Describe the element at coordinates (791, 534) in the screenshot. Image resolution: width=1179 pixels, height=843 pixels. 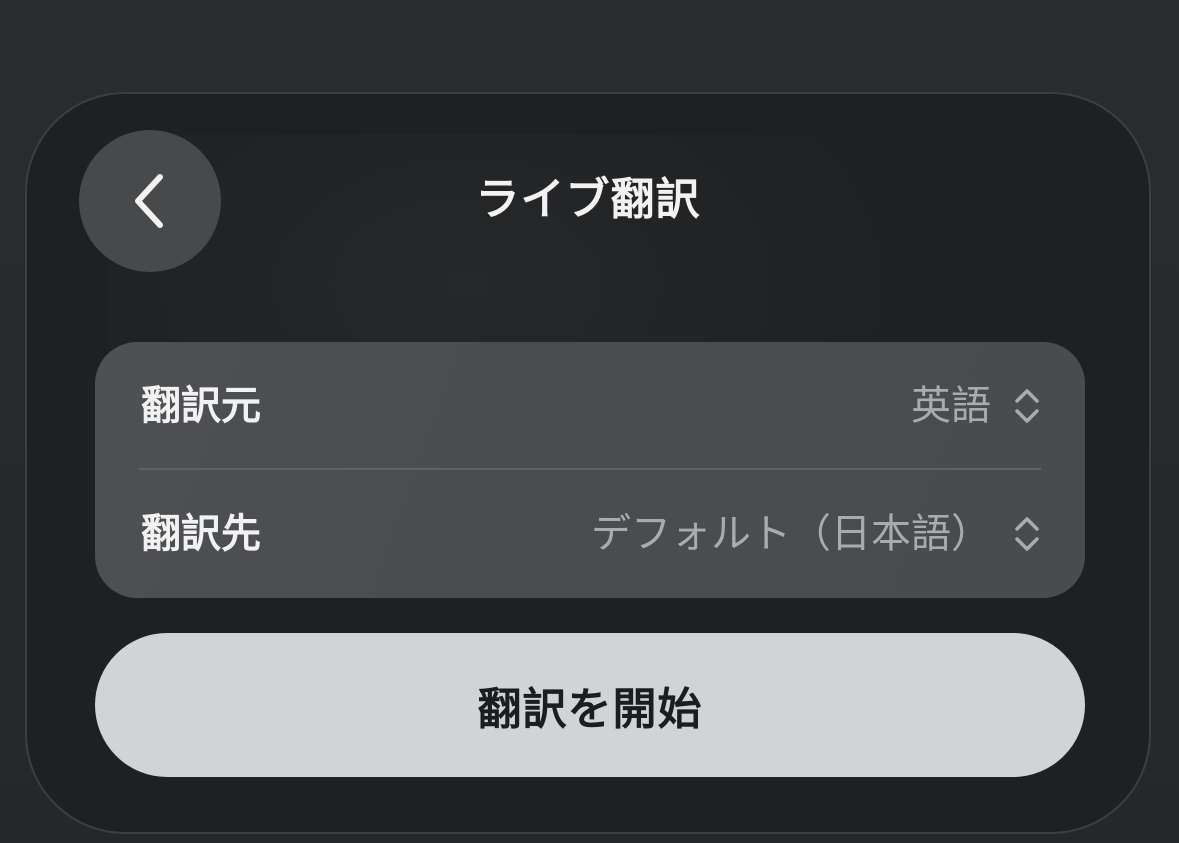
I see `target-language-value: デフォルト（日本語）` at that location.